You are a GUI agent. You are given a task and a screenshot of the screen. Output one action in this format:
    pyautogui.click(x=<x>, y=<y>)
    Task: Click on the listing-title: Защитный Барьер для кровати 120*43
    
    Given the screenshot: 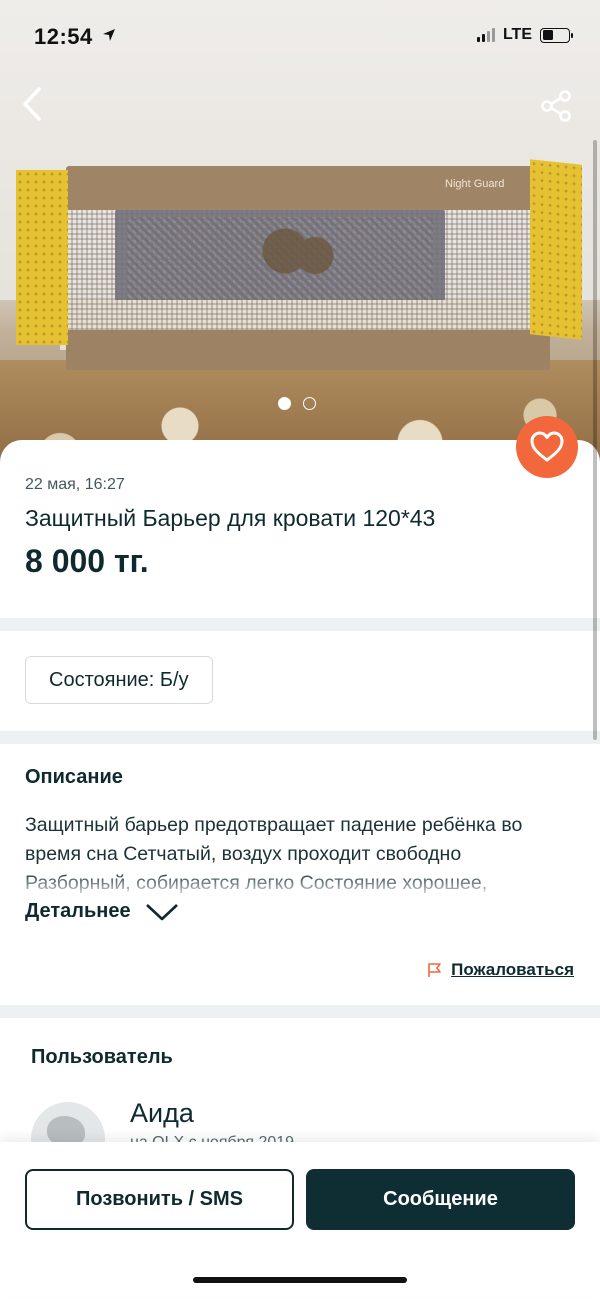 What is the action you would take?
    pyautogui.click(x=230, y=518)
    